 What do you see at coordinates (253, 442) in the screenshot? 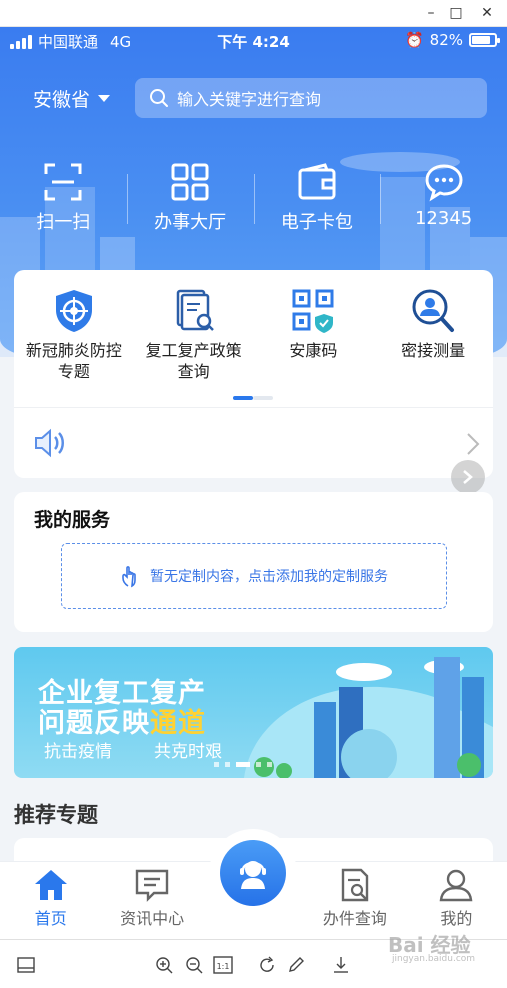
I see `notice-bar` at bounding box center [253, 442].